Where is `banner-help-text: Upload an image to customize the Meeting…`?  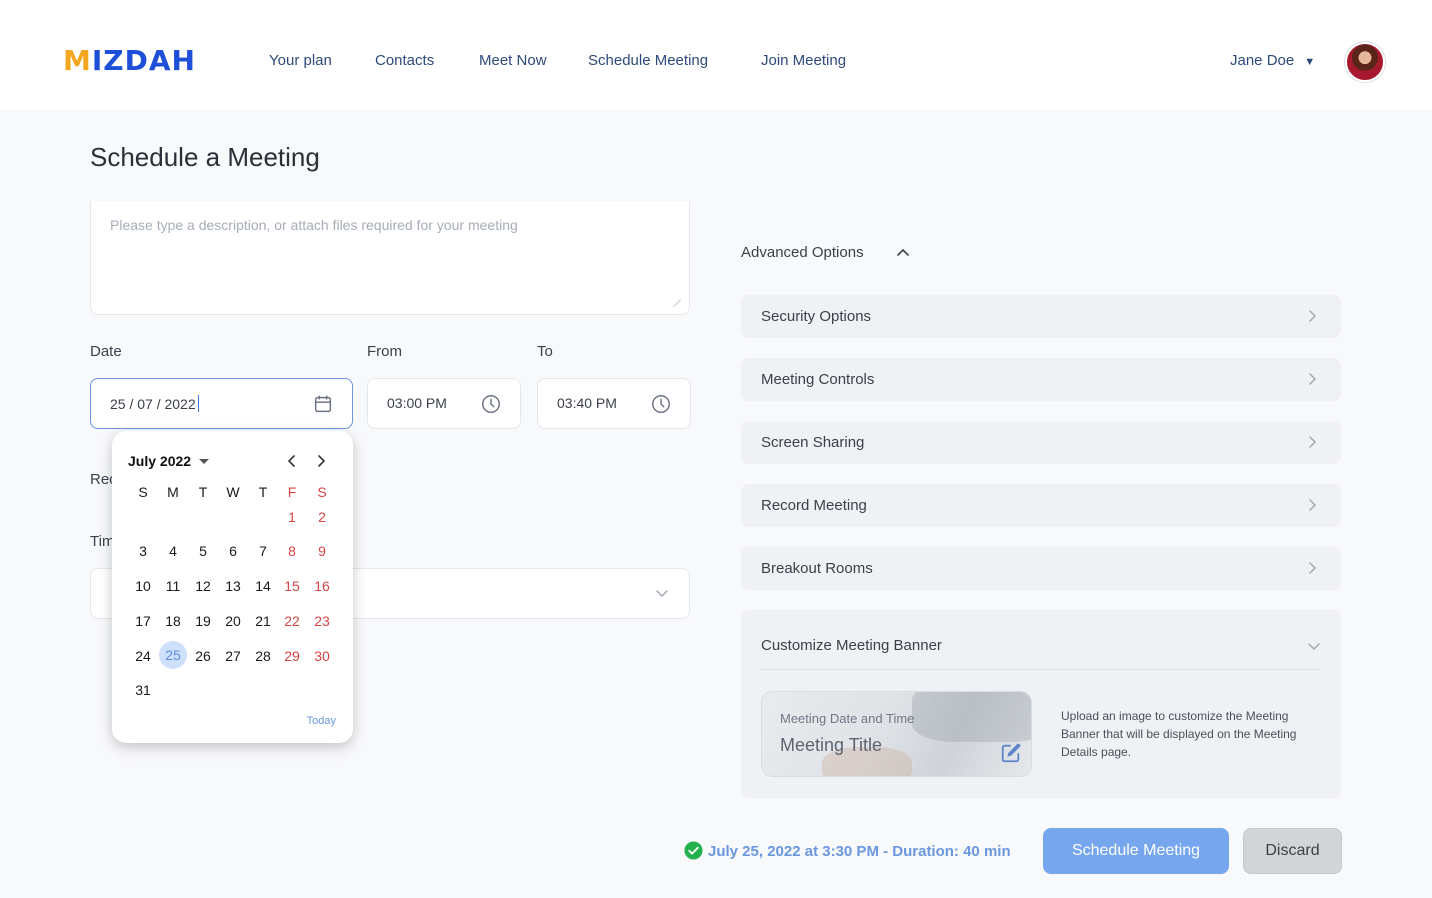
banner-help-text: Upload an image to customize the Meeting… is located at coordinates (1179, 734).